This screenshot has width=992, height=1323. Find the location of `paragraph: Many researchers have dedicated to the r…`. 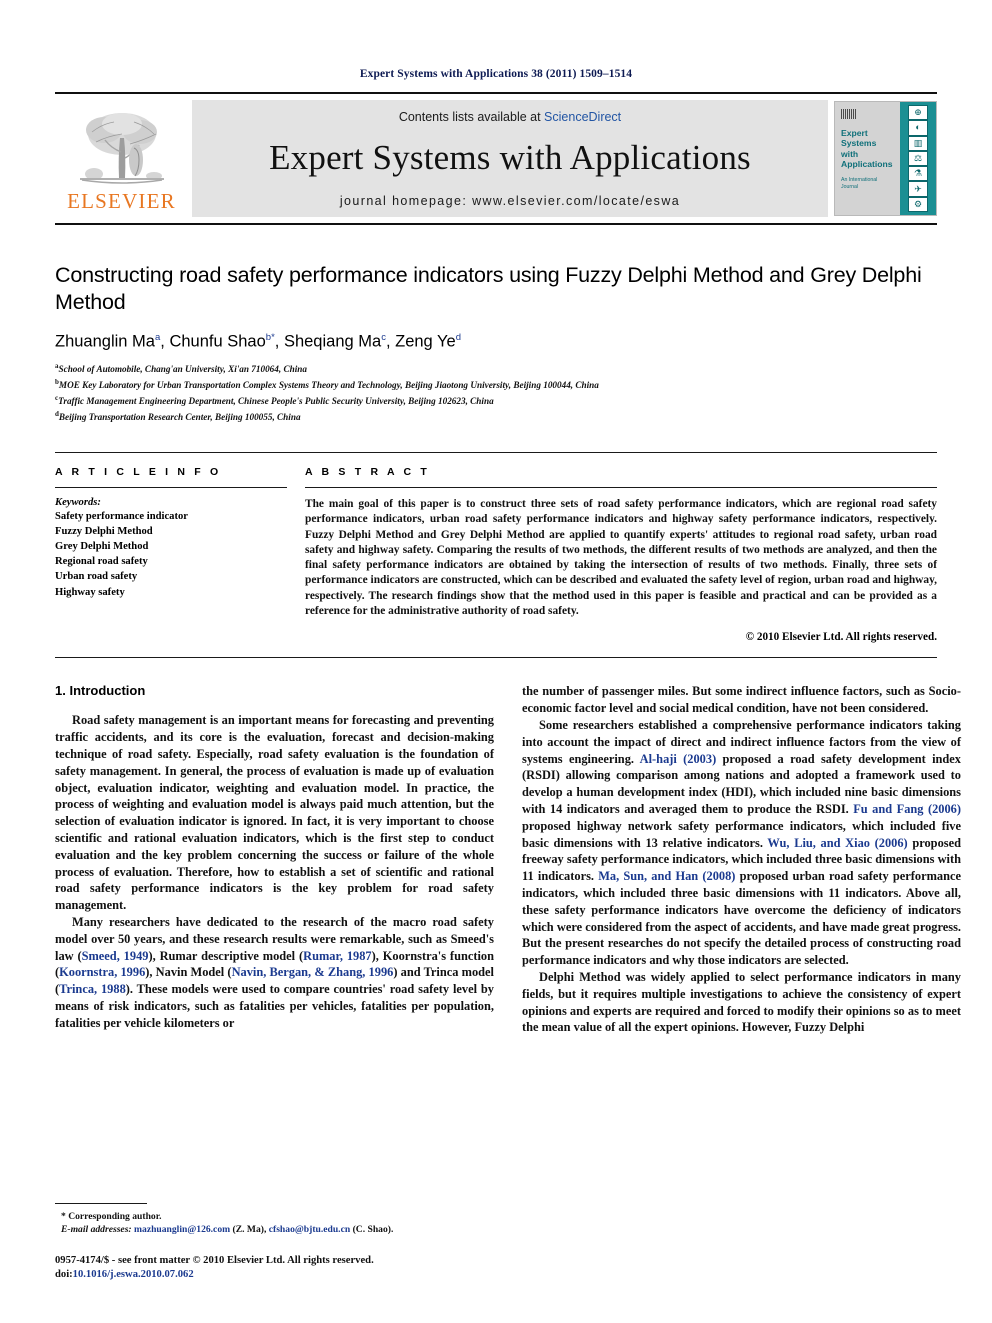

paragraph: Many researchers have dedicated to the r… is located at coordinates (274, 973).